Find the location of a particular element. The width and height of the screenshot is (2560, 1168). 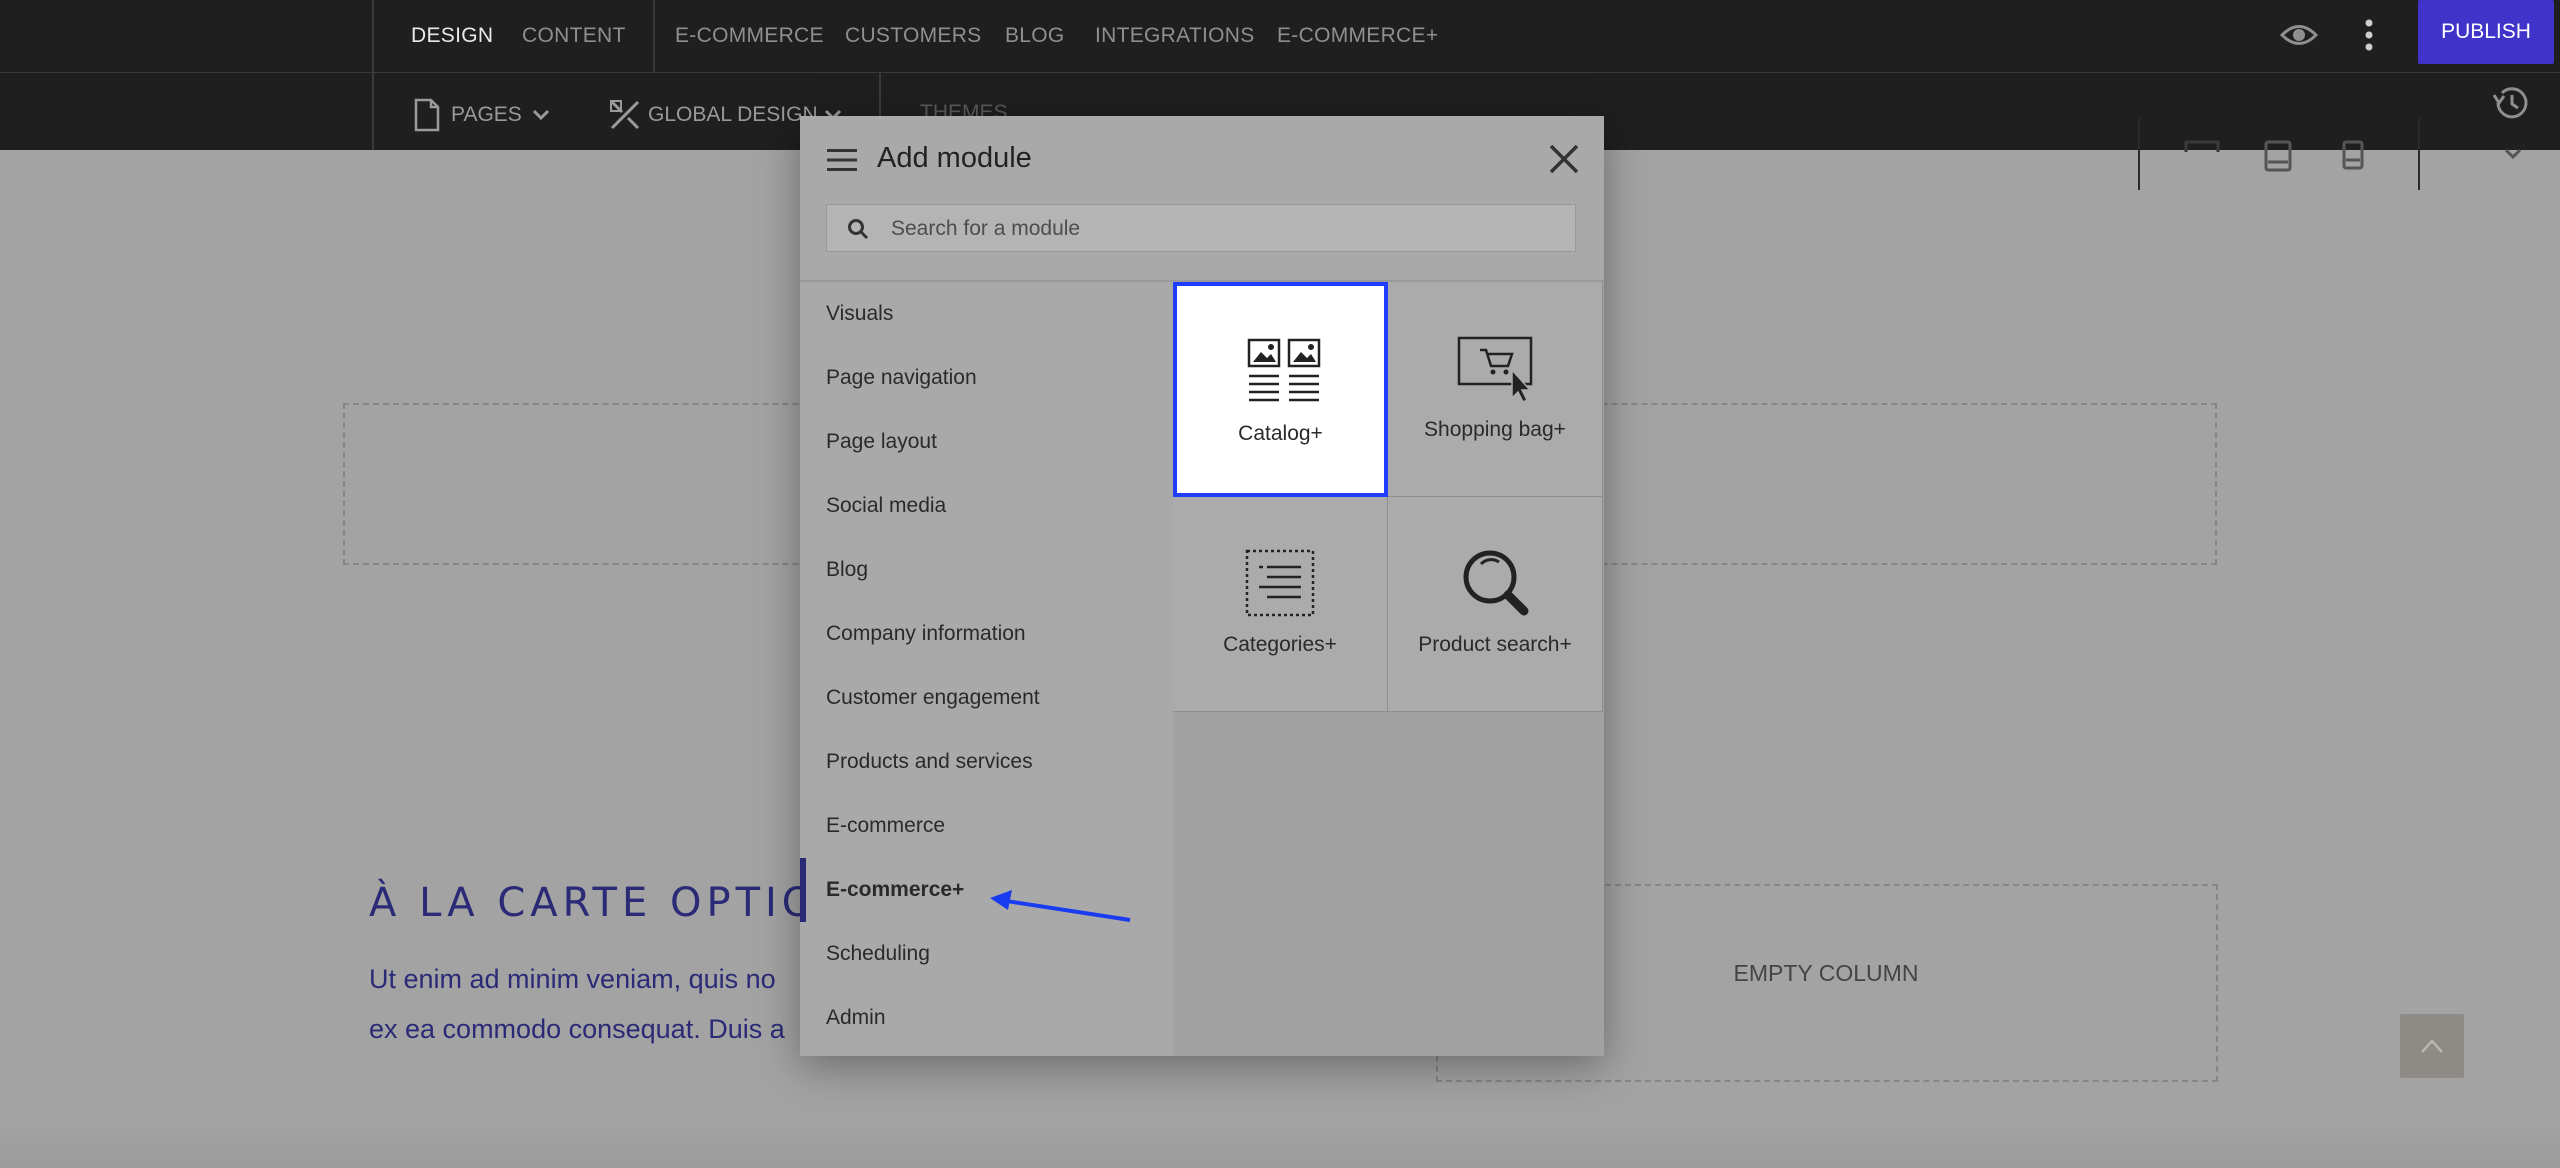

category-company-information: Company information is located at coordinates (986, 634).